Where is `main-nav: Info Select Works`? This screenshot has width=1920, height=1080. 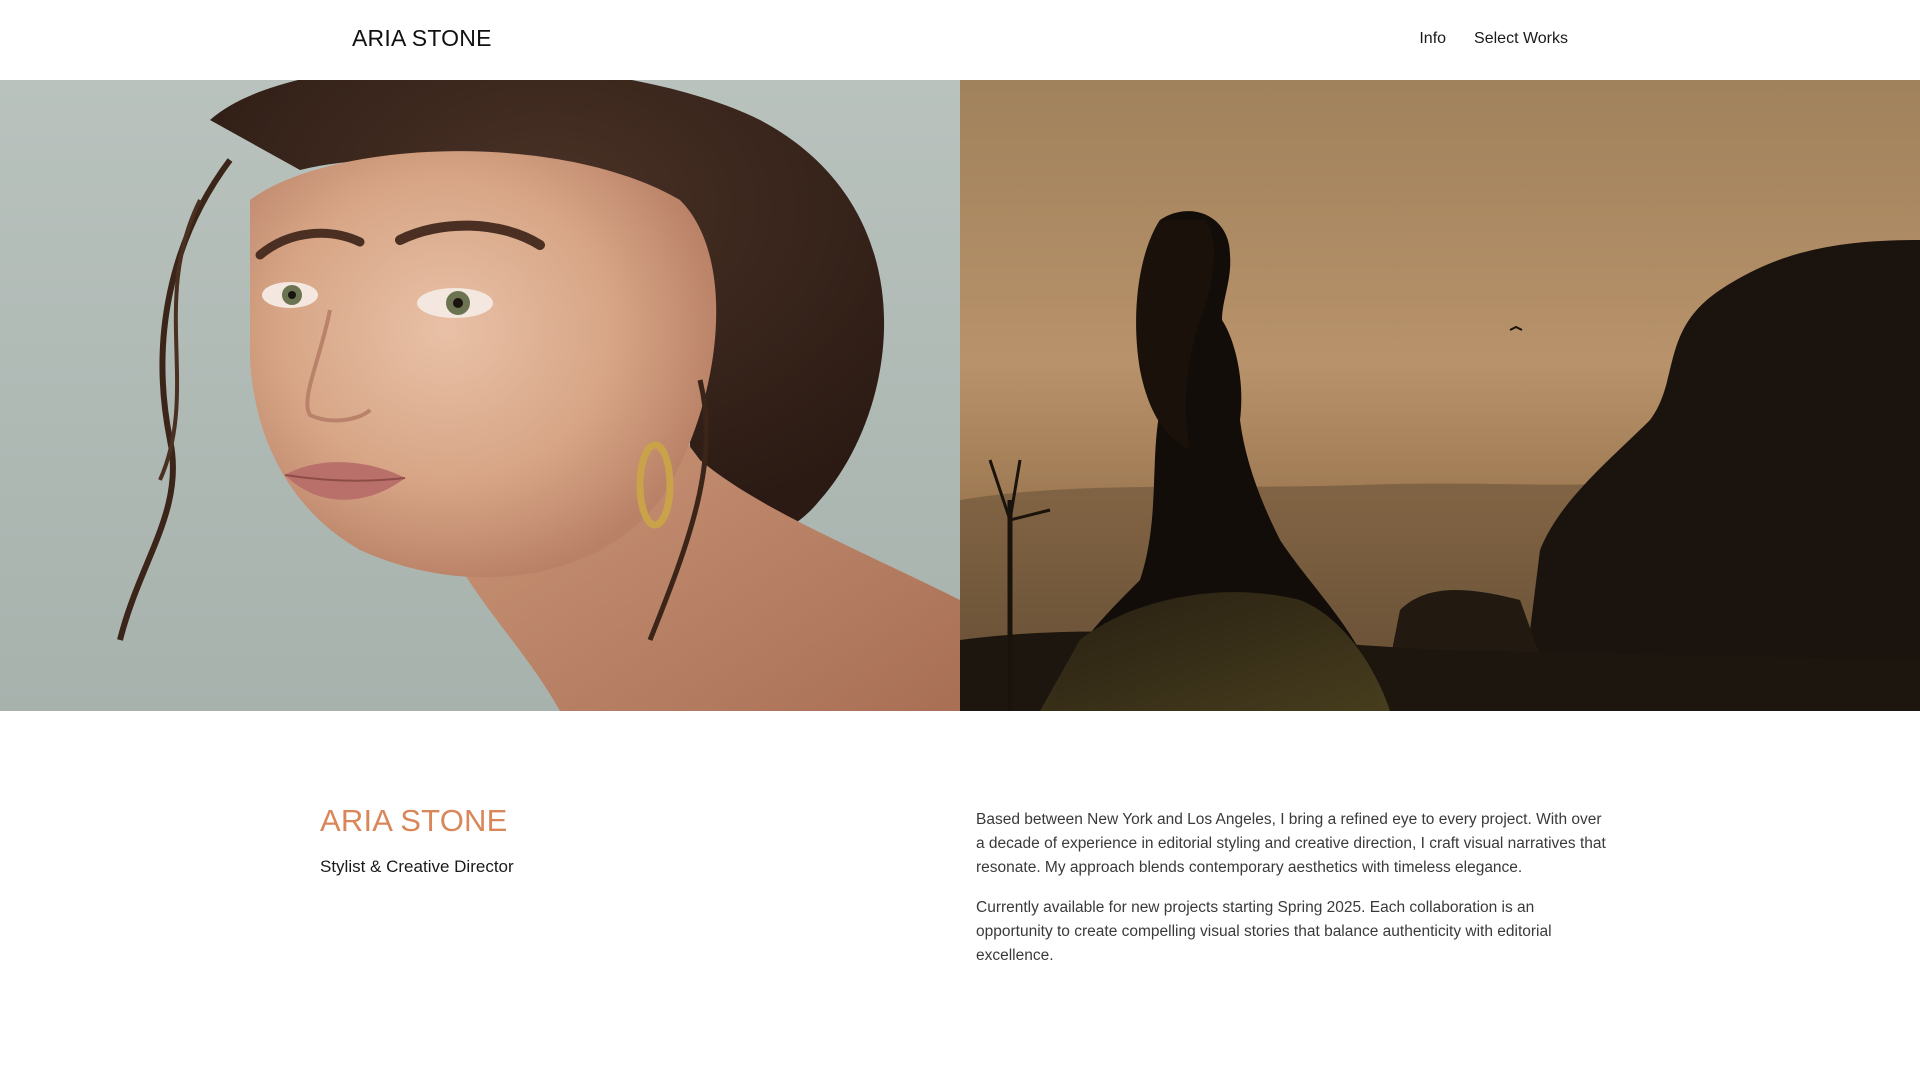
main-nav: Info Select Works is located at coordinates (1493, 39).